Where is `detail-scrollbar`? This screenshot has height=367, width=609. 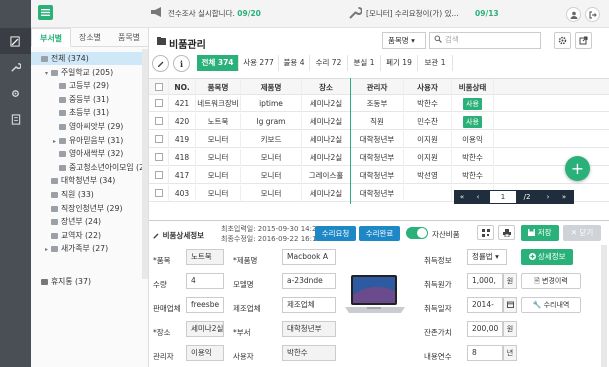 detail-scrollbar is located at coordinates (604, 306).